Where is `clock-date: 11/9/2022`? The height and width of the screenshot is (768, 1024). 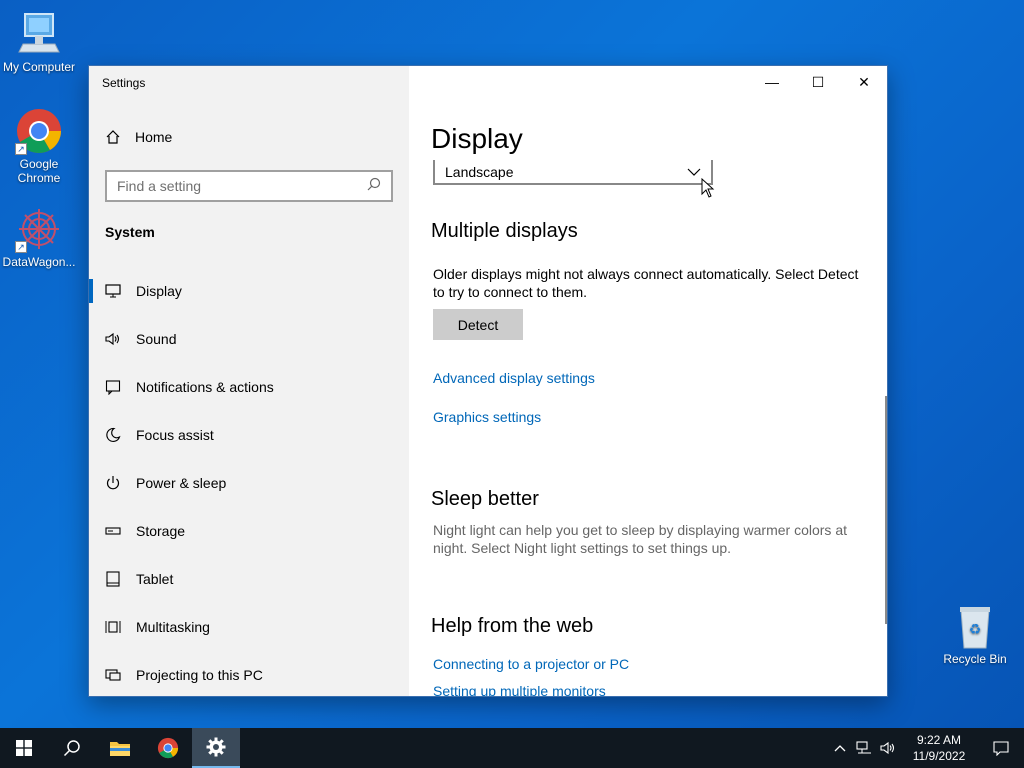 clock-date: 11/9/2022 is located at coordinates (939, 756).